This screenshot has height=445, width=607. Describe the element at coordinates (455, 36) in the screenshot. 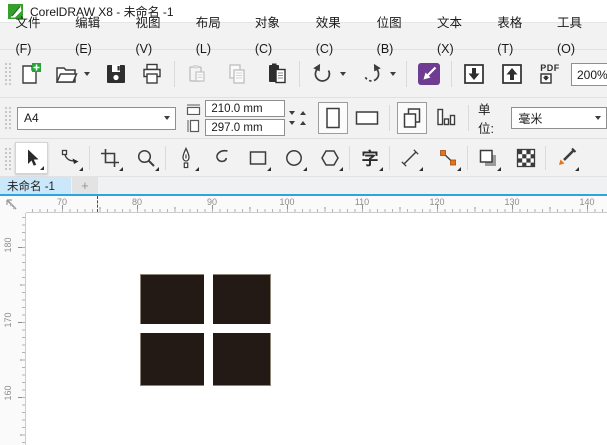

I see `menu-text: 文本(X)` at that location.